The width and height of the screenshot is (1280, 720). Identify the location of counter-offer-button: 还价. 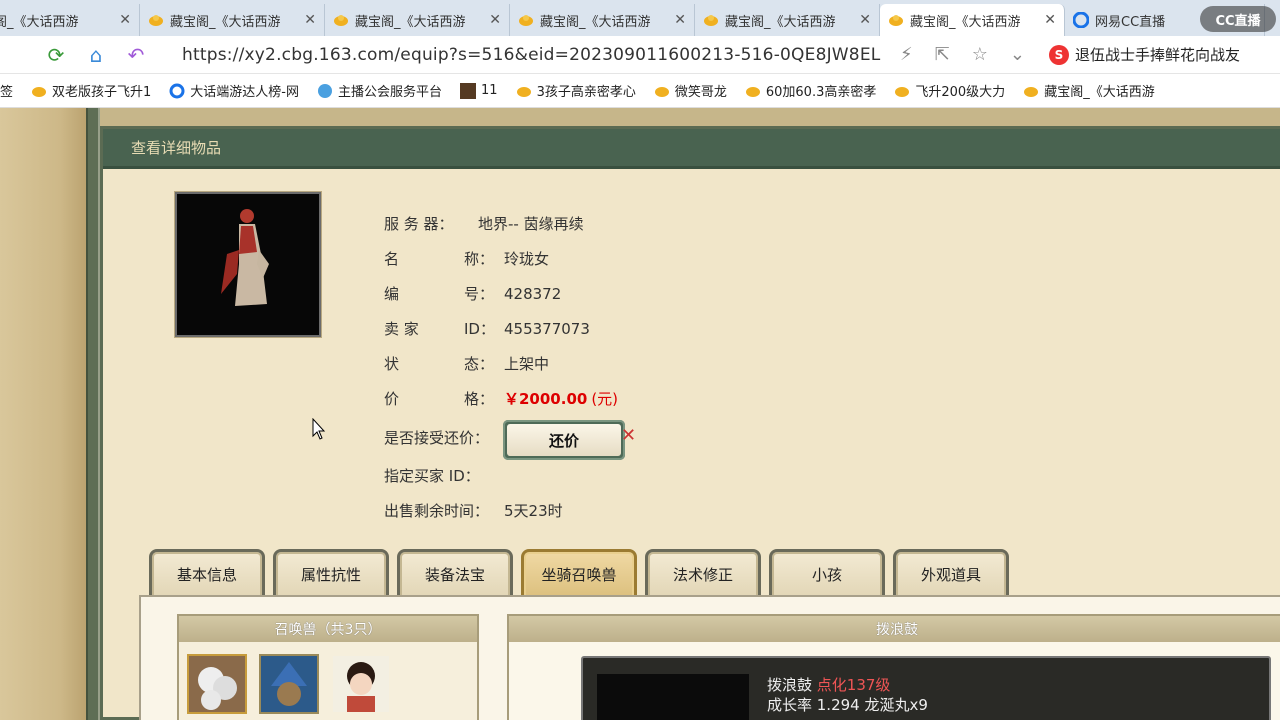
(564, 440).